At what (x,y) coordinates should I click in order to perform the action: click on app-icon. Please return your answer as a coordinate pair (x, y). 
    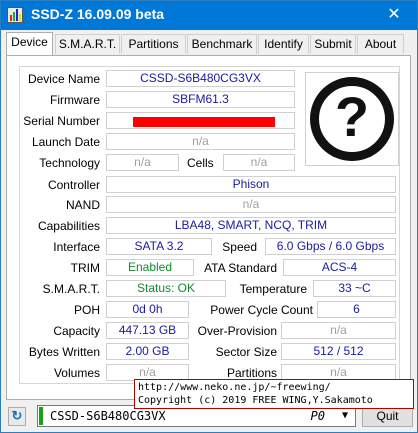
    Looking at the image, I should click on (15, 15).